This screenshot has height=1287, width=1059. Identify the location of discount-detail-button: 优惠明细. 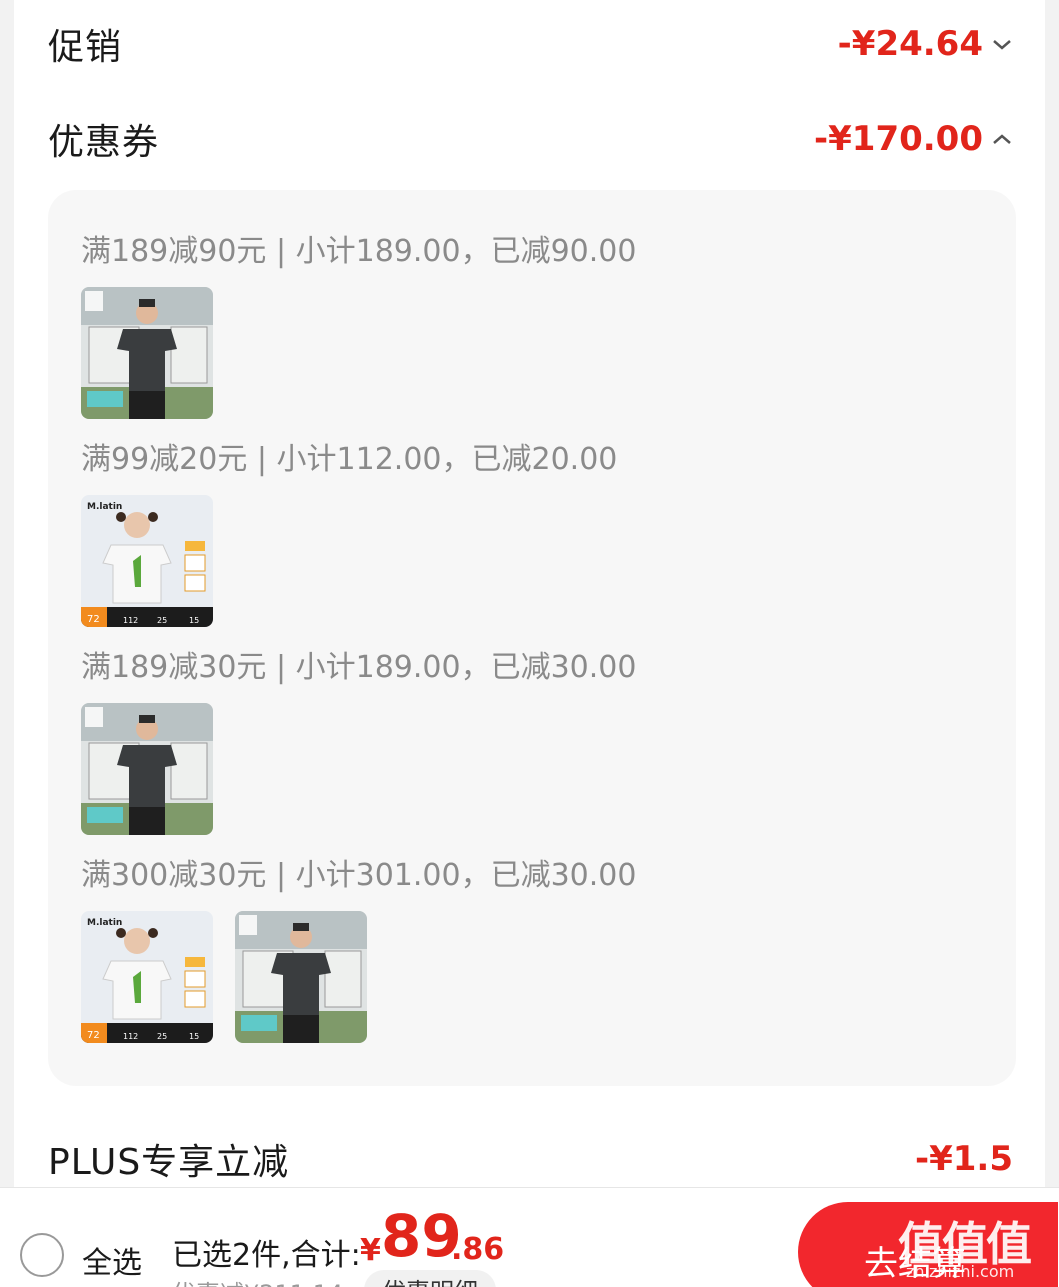
(430, 1278).